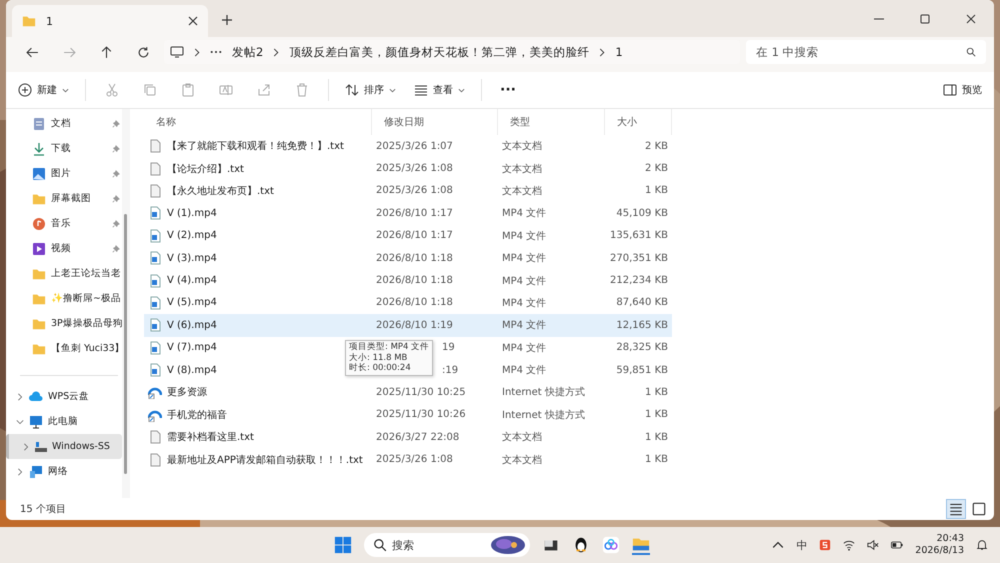  I want to click on date-cell: 2025/11/30 10:26, so click(421, 414).